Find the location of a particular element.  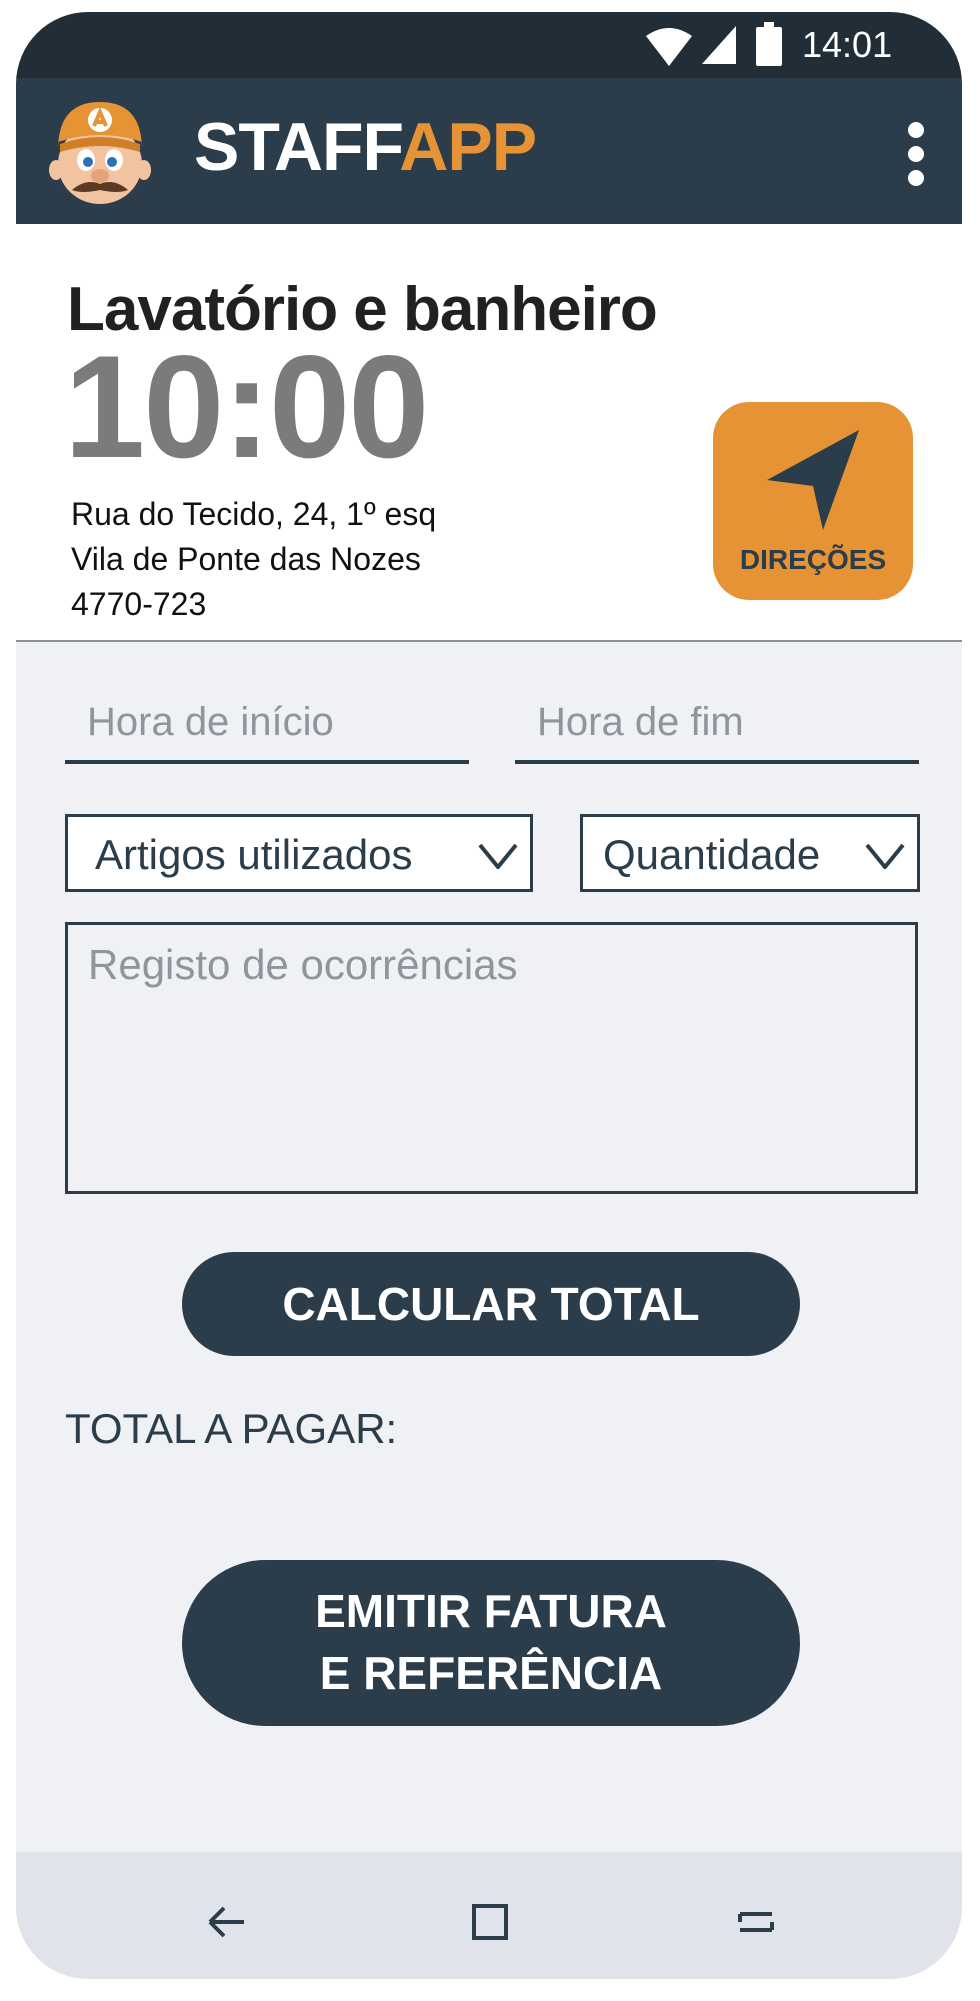

navigation-arrow-icon is located at coordinates (813, 480).